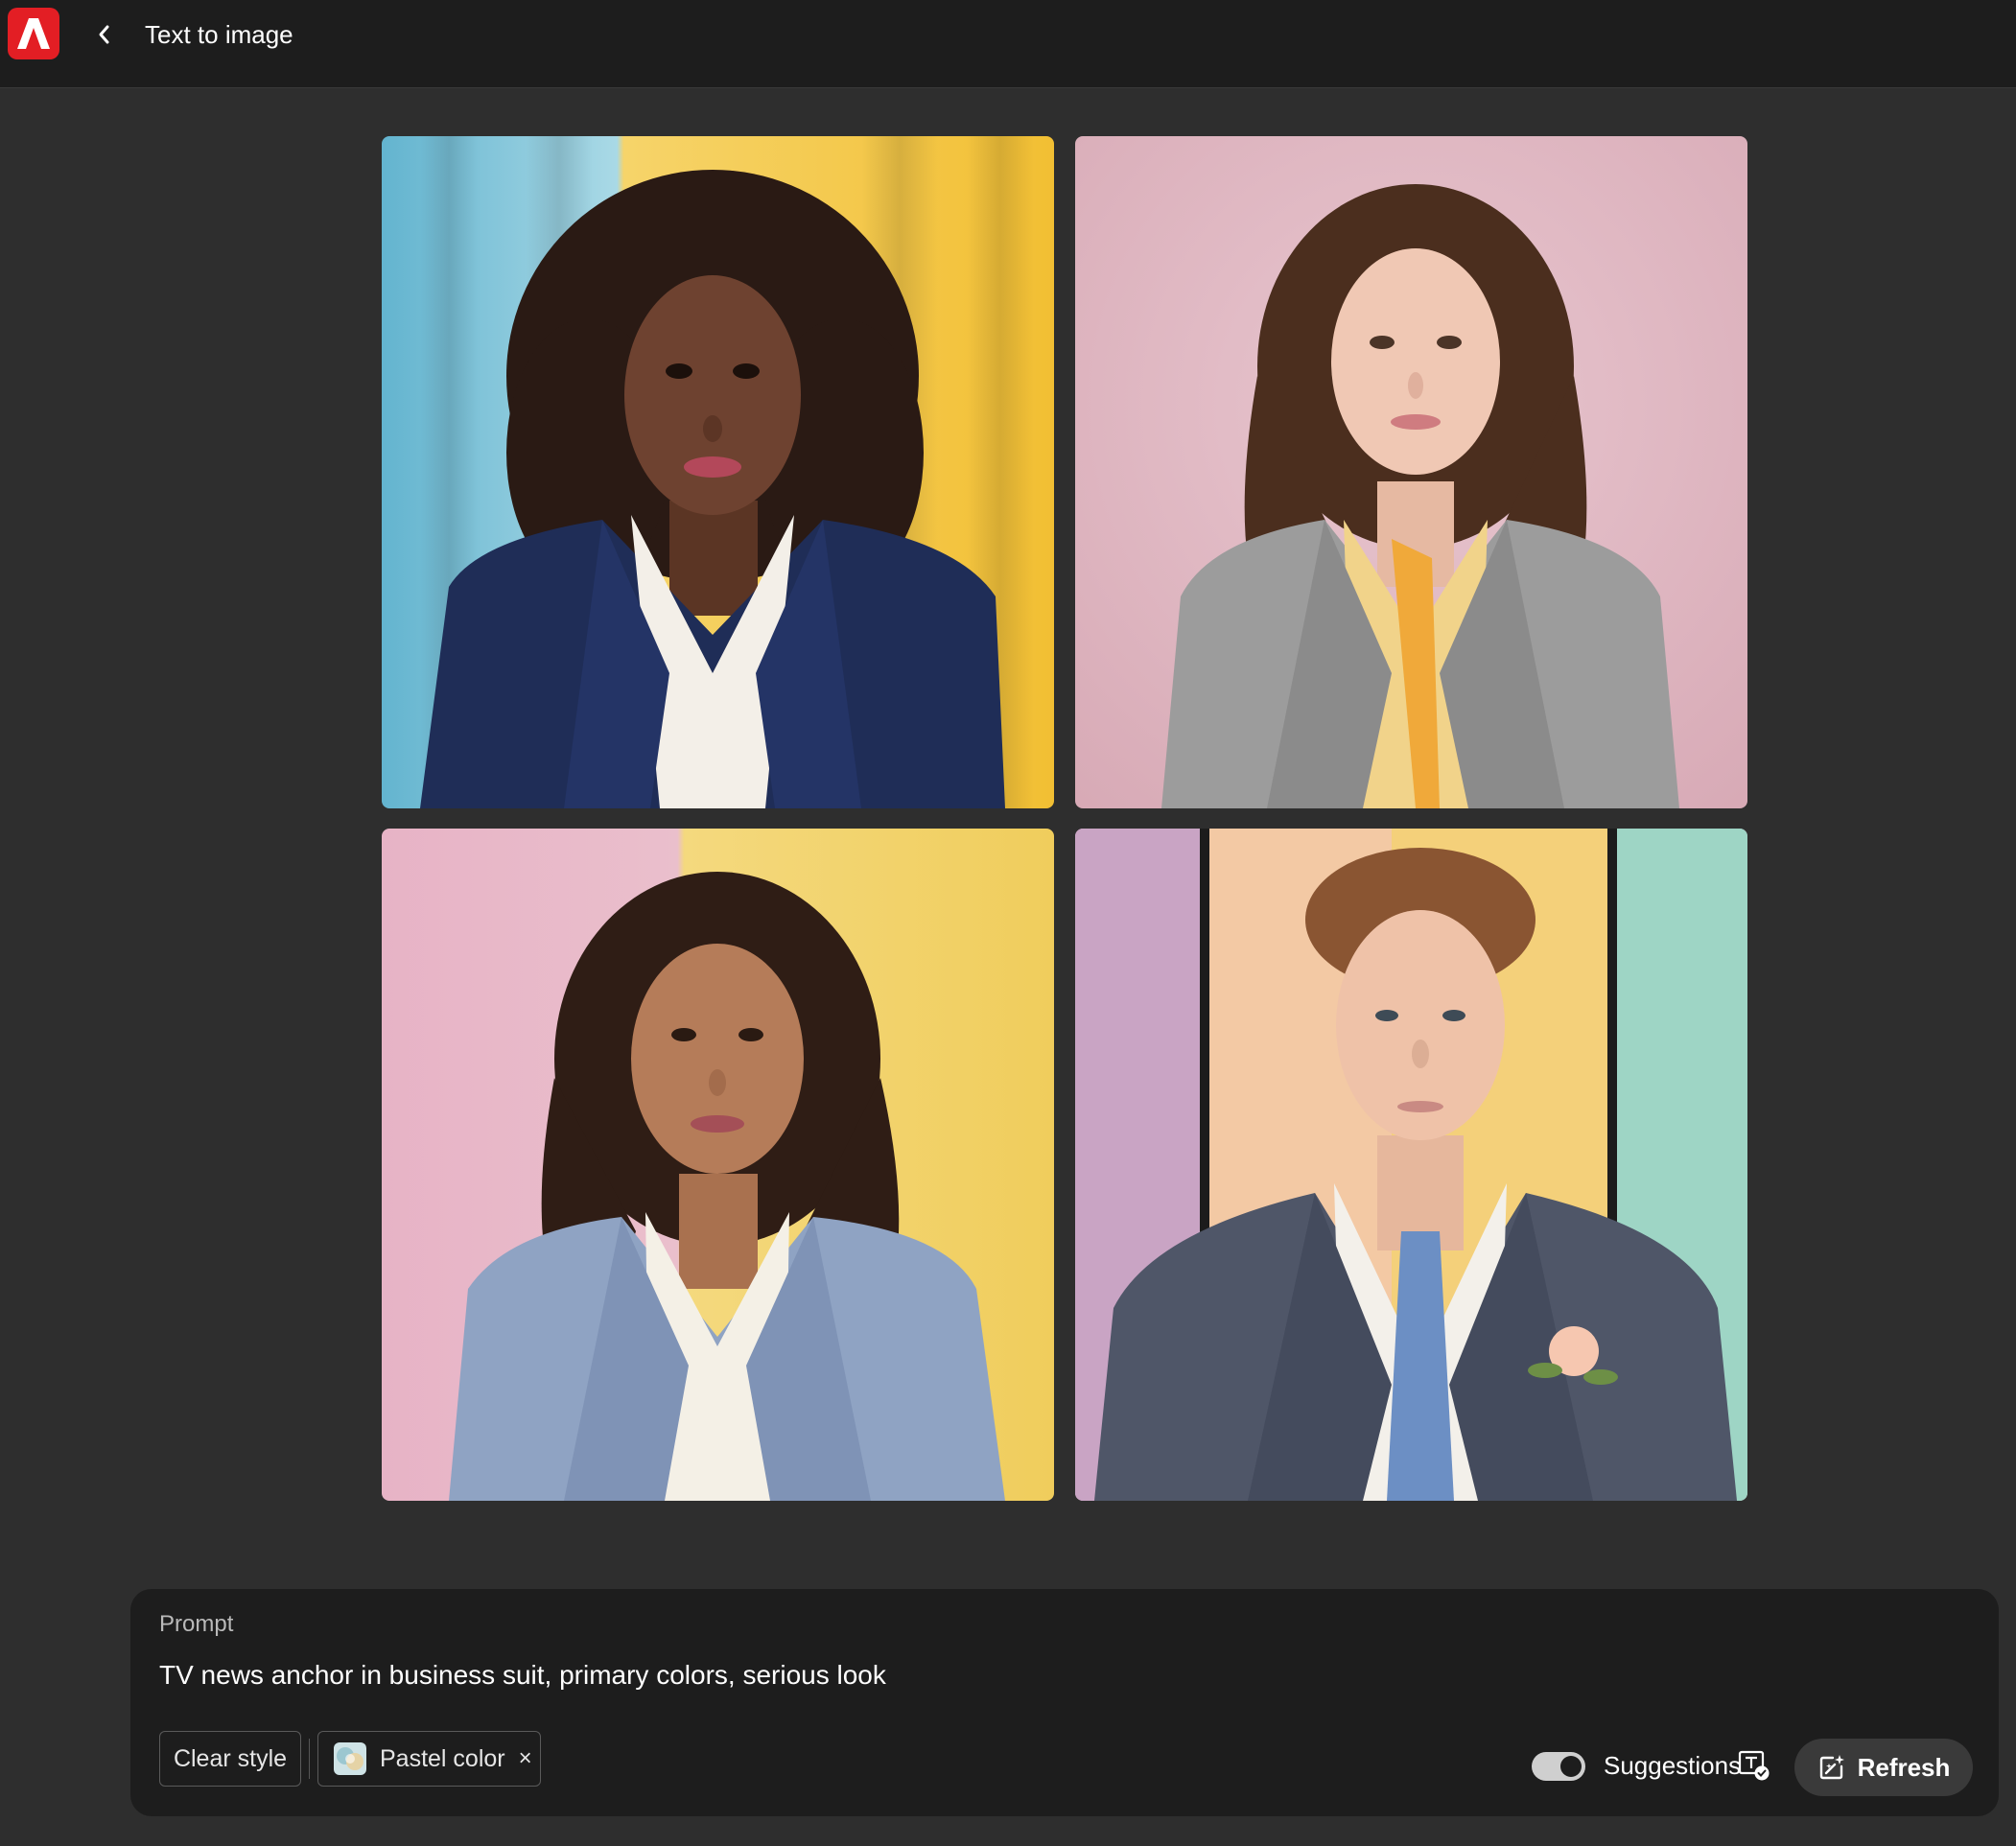 This screenshot has height=1846, width=2016. What do you see at coordinates (1904, 1767) in the screenshot?
I see `refresh-label: Refresh` at bounding box center [1904, 1767].